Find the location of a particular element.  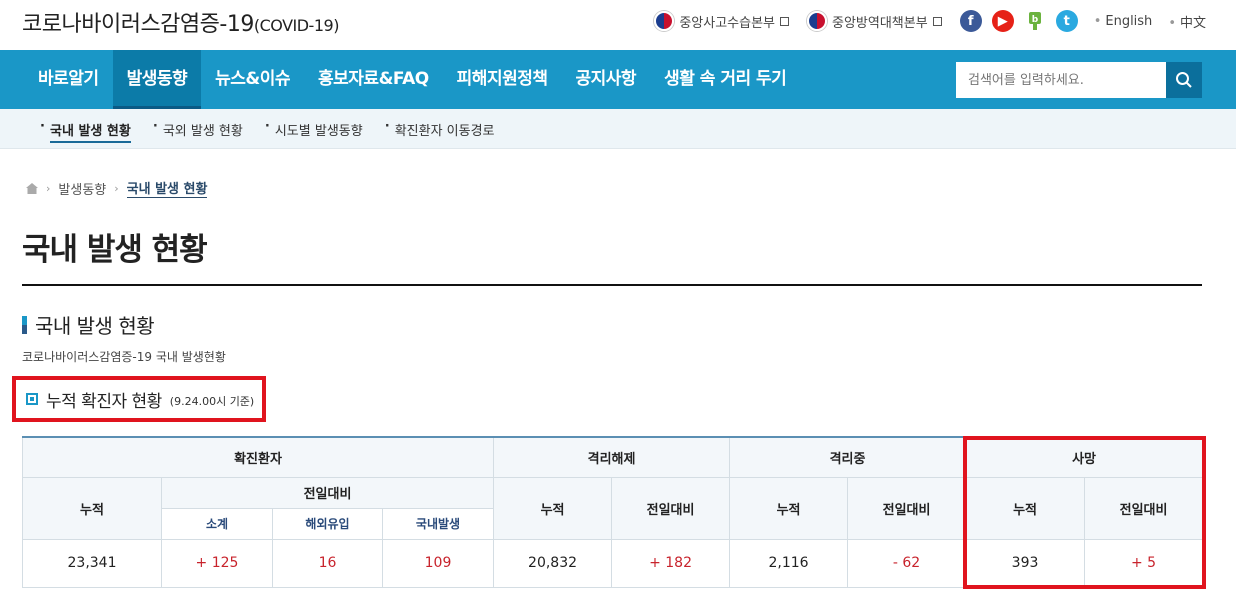

lang-english: English is located at coordinates (1123, 21).